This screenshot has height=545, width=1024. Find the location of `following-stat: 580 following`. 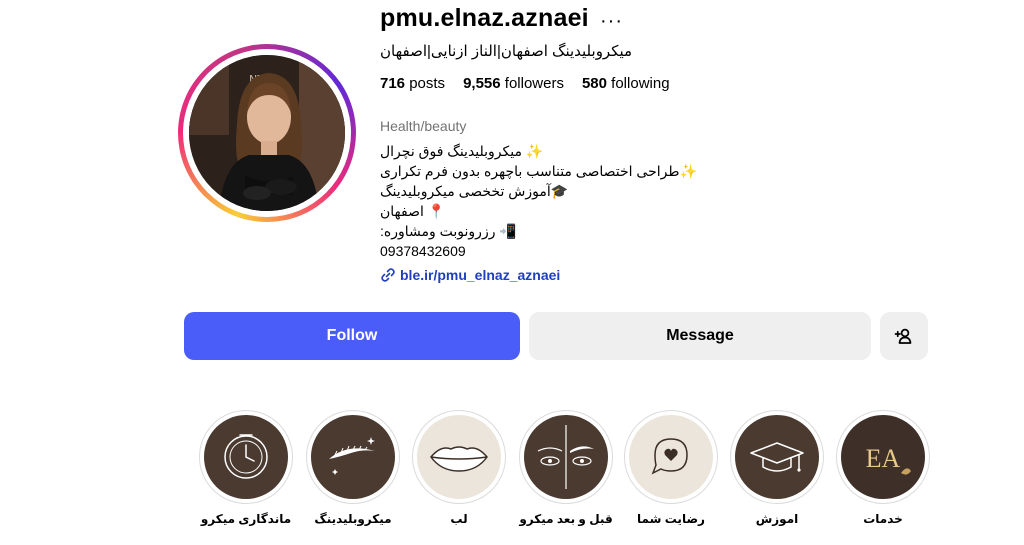

following-stat: 580 following is located at coordinates (626, 83).